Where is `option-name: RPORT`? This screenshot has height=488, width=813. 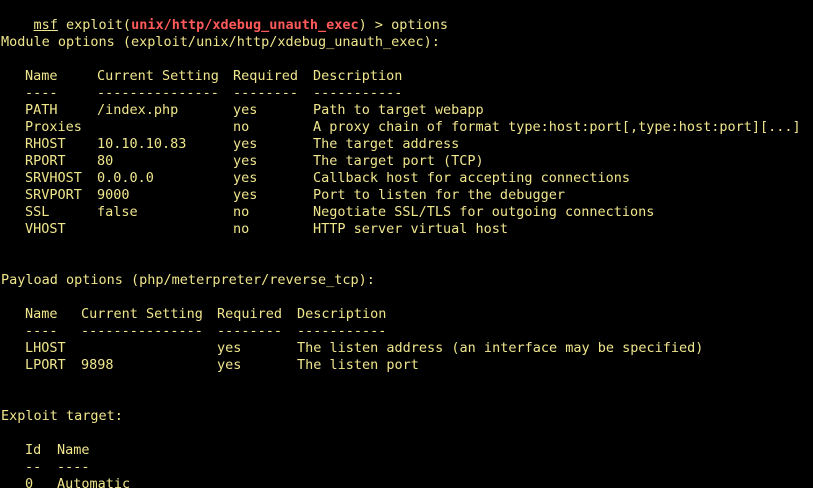 option-name: RPORT is located at coordinates (45, 161).